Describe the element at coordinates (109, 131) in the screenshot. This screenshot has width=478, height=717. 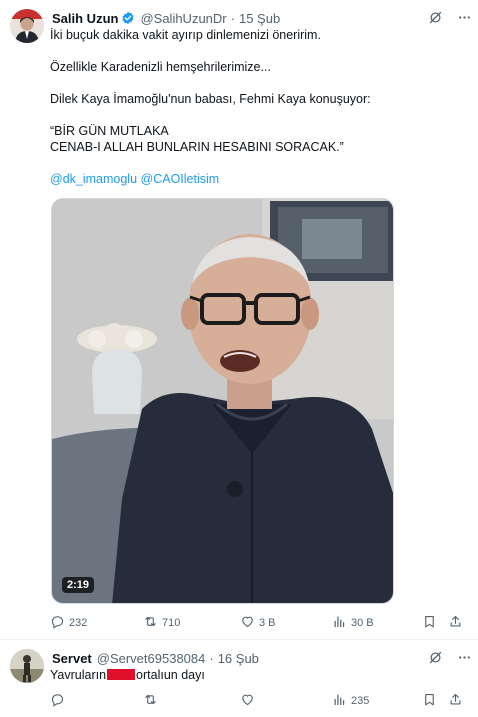
I see `tweet-line-4: “BİR GÜN MUTLAKA` at that location.